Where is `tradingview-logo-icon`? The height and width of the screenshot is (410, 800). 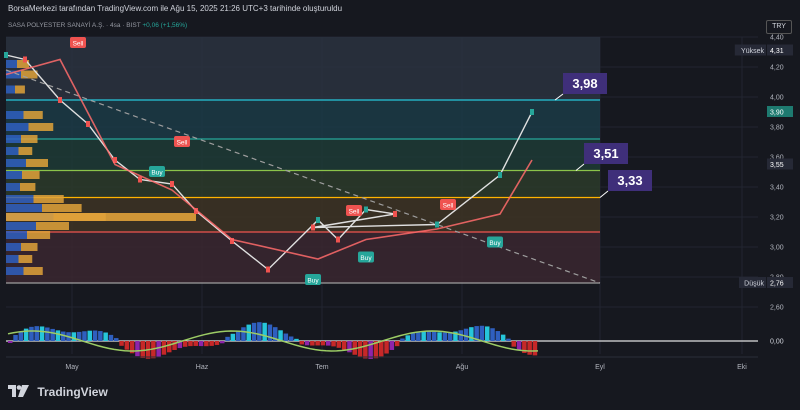 tradingview-logo-icon is located at coordinates (18, 391).